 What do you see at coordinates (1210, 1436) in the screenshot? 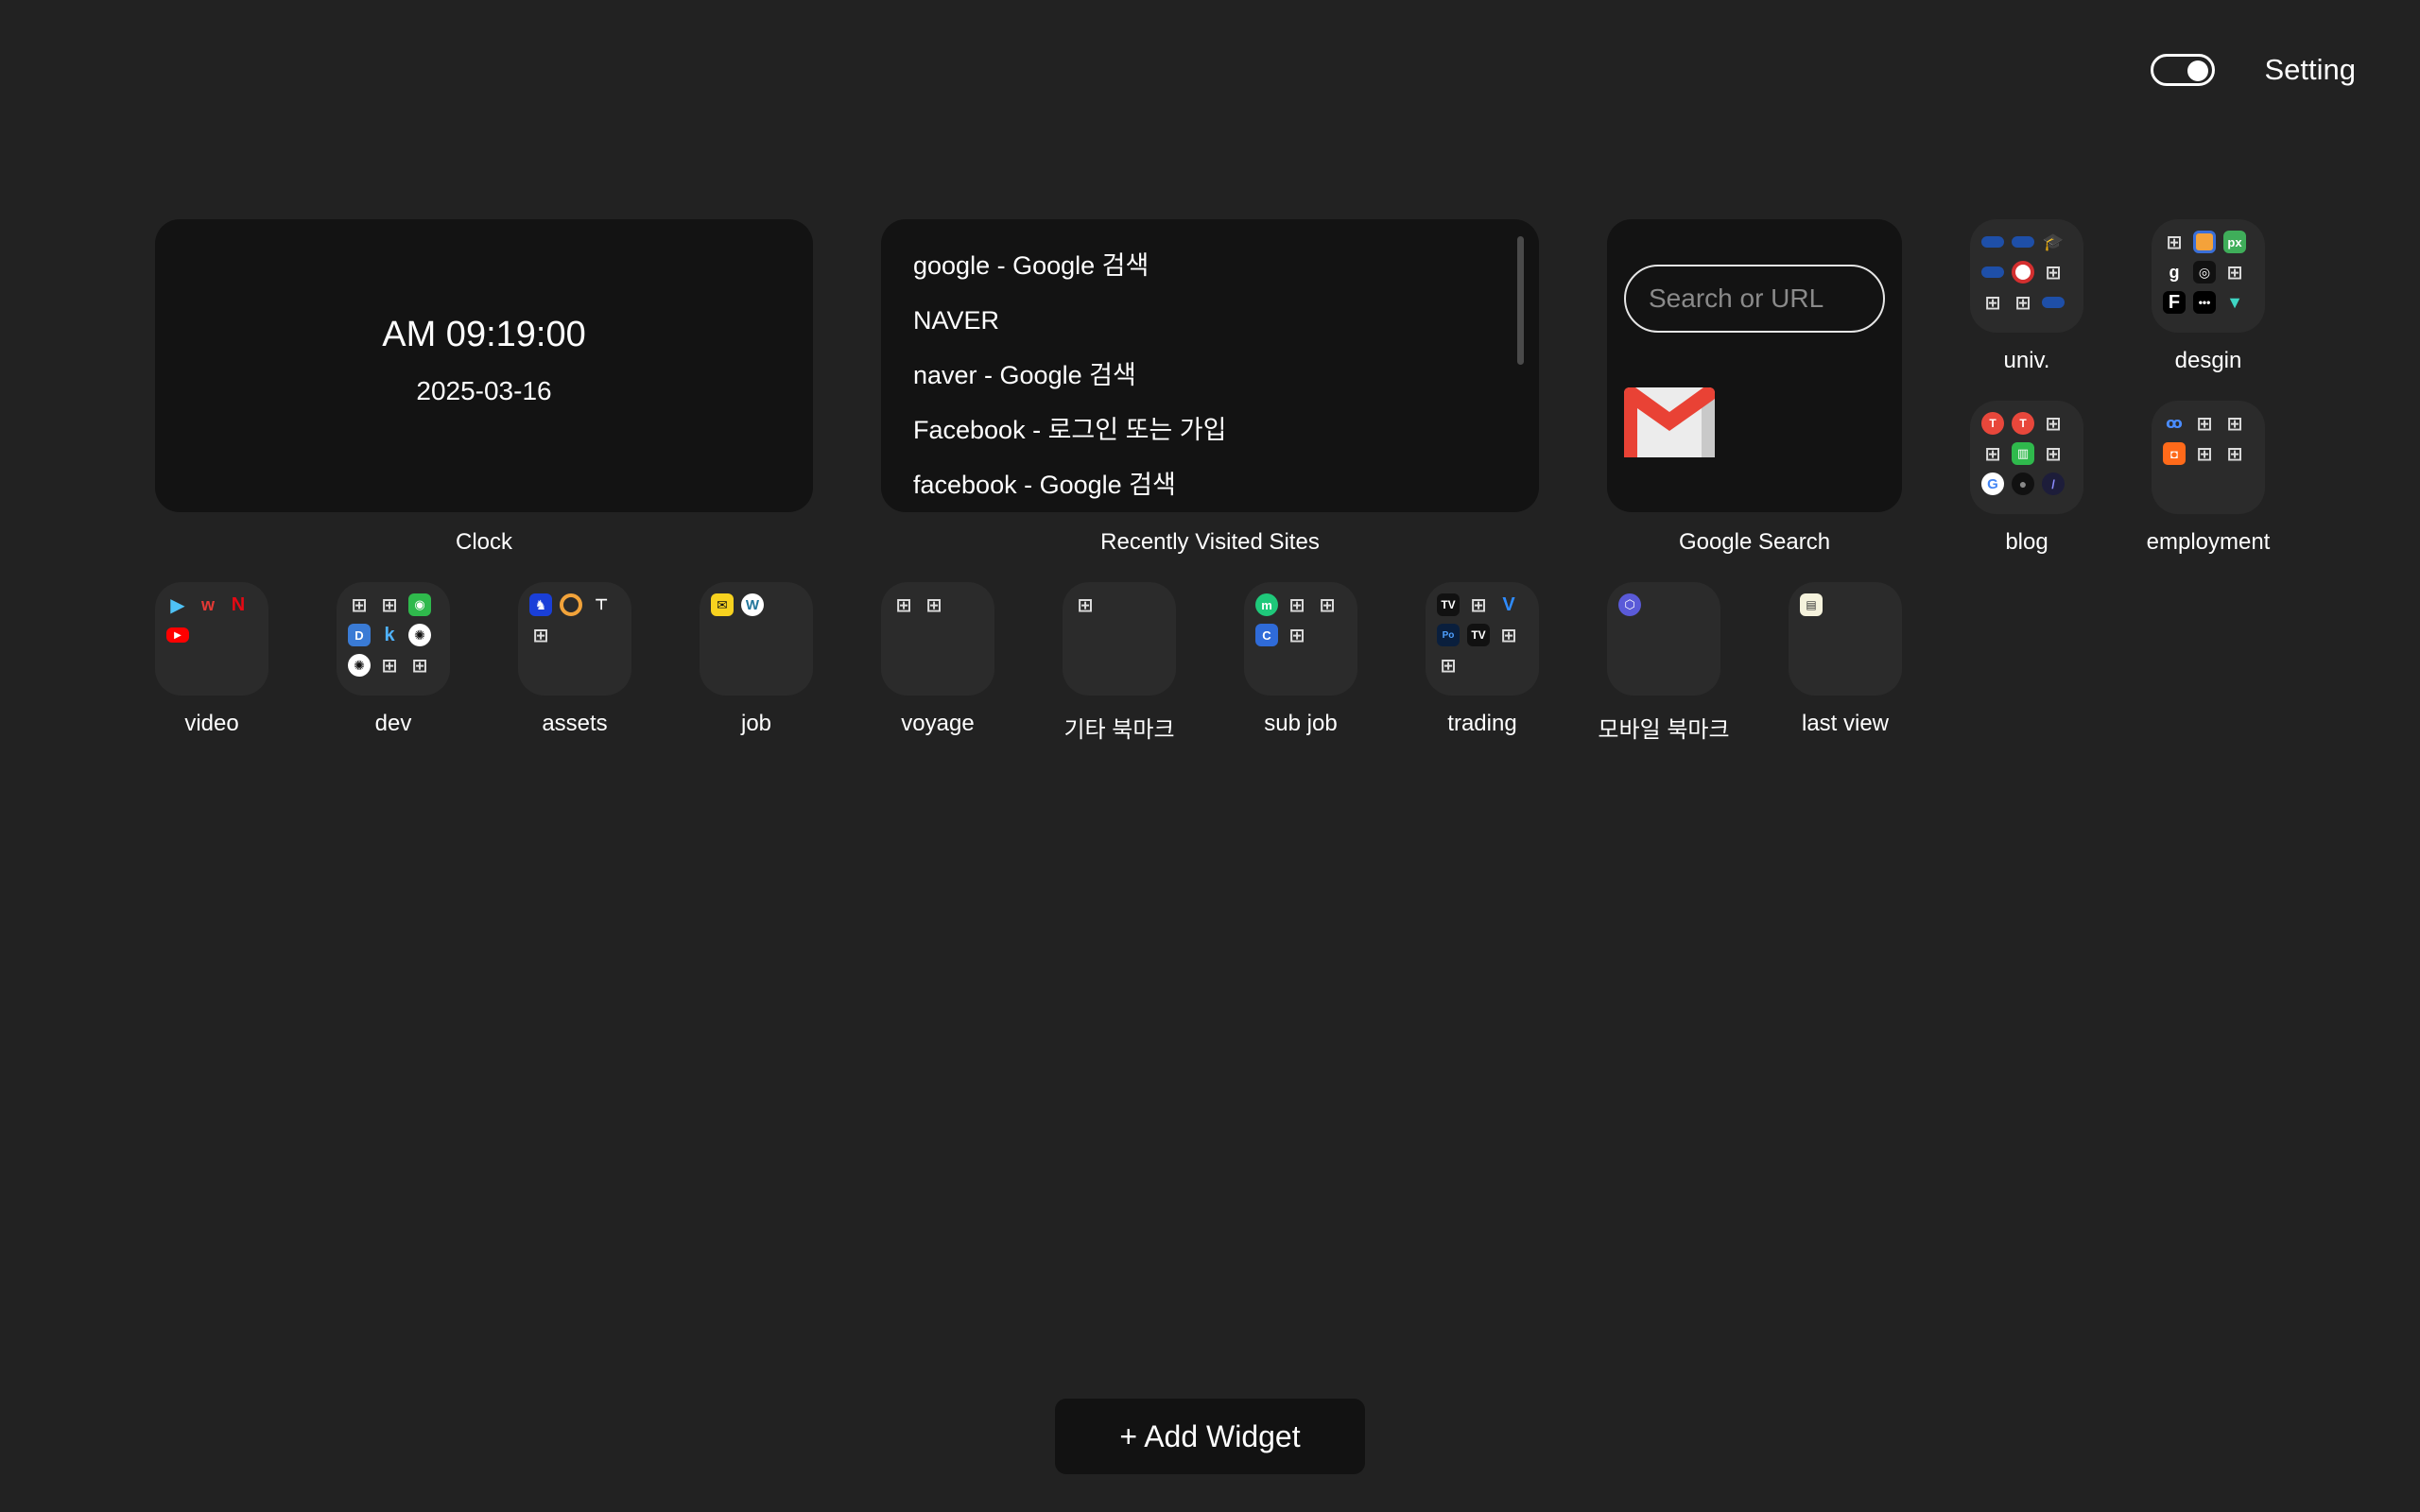
I see `add-widget-button: + Add Widget` at bounding box center [1210, 1436].